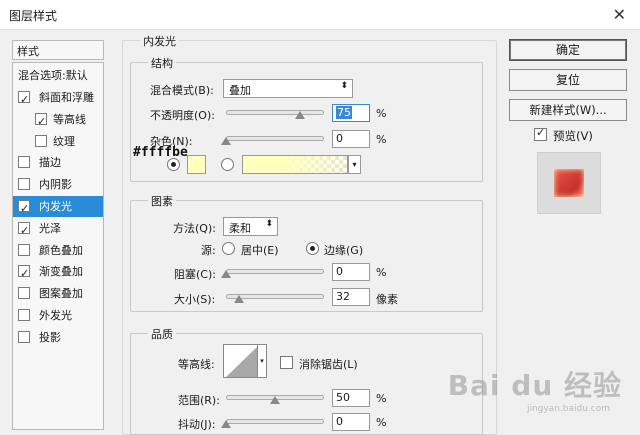 The image size is (640, 435). What do you see at coordinates (568, 80) in the screenshot?
I see `reset-button: 复位` at bounding box center [568, 80].